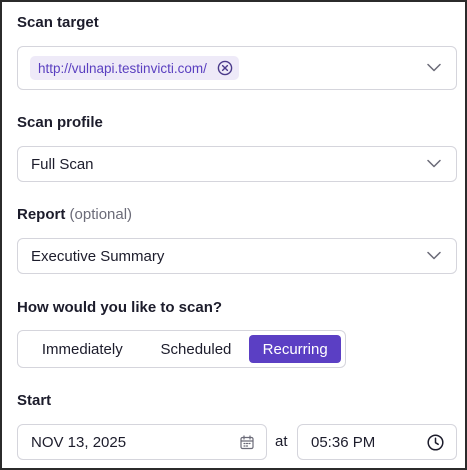 This screenshot has width=467, height=470. I want to click on start-date-value: NOV 13, 2025, so click(79, 442).